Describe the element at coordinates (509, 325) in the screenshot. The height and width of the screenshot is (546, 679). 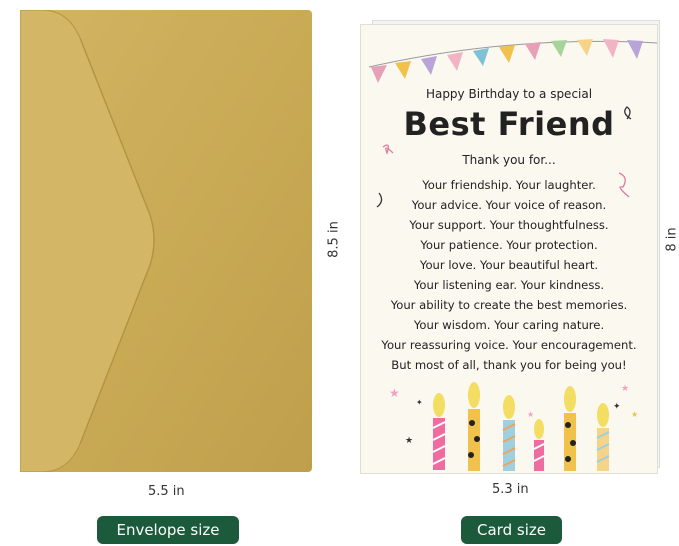
I see `card-line: Your wisdom. Your caring nature.` at that location.